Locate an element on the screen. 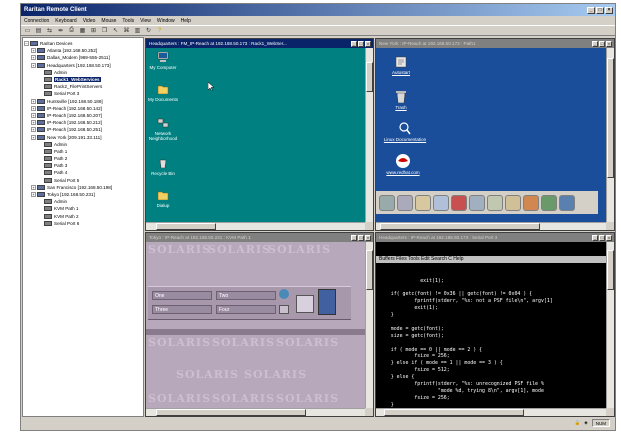 The image size is (621, 432). trash-icon: Trash is located at coordinates (401, 100).